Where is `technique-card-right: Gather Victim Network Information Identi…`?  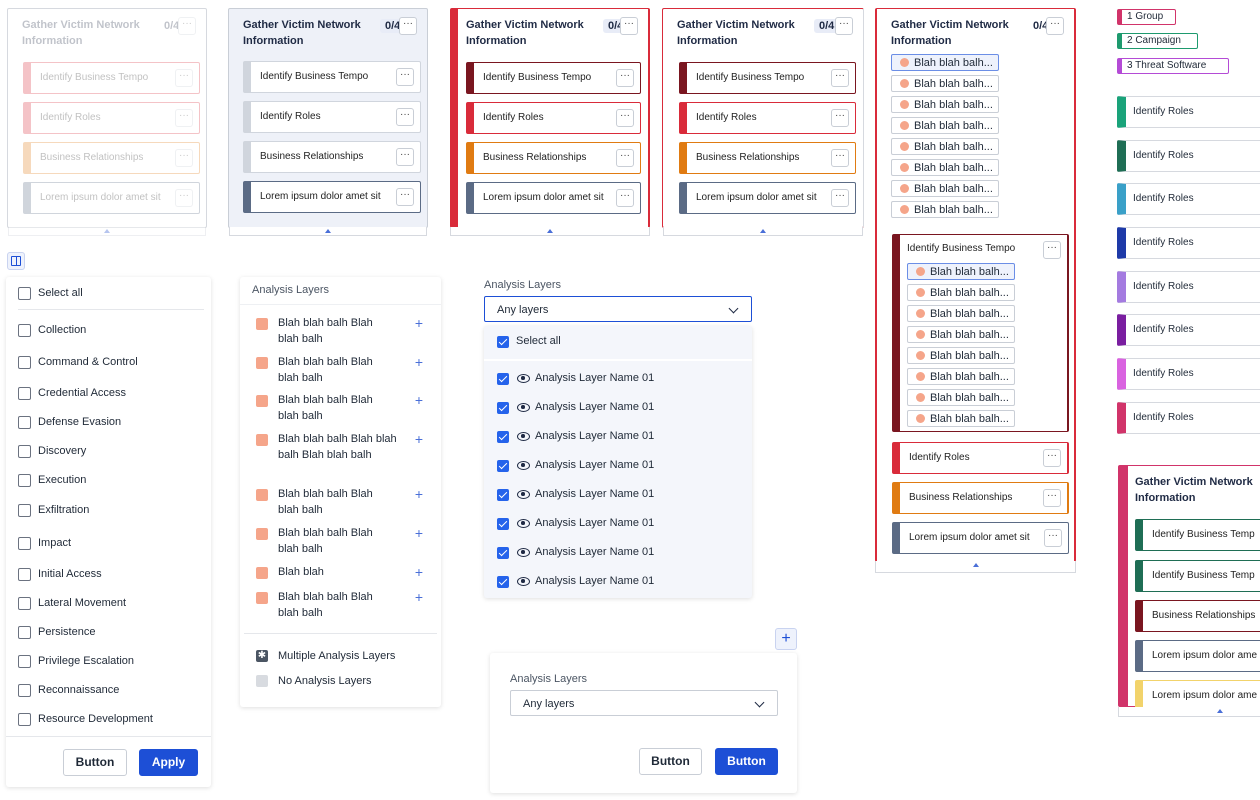 technique-card-right: Gather Victim Network Information Identi… is located at coordinates (1189, 588).